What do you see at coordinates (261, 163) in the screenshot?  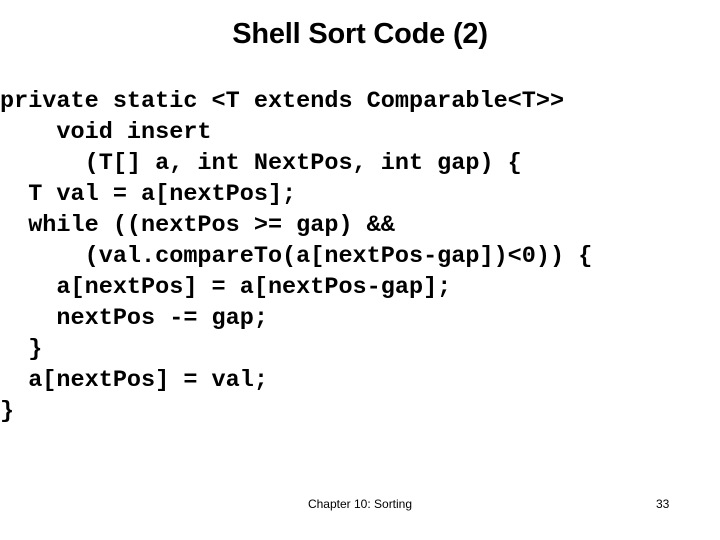 I see `code-line: (T[] a, int NextPos, int gap) {` at bounding box center [261, 163].